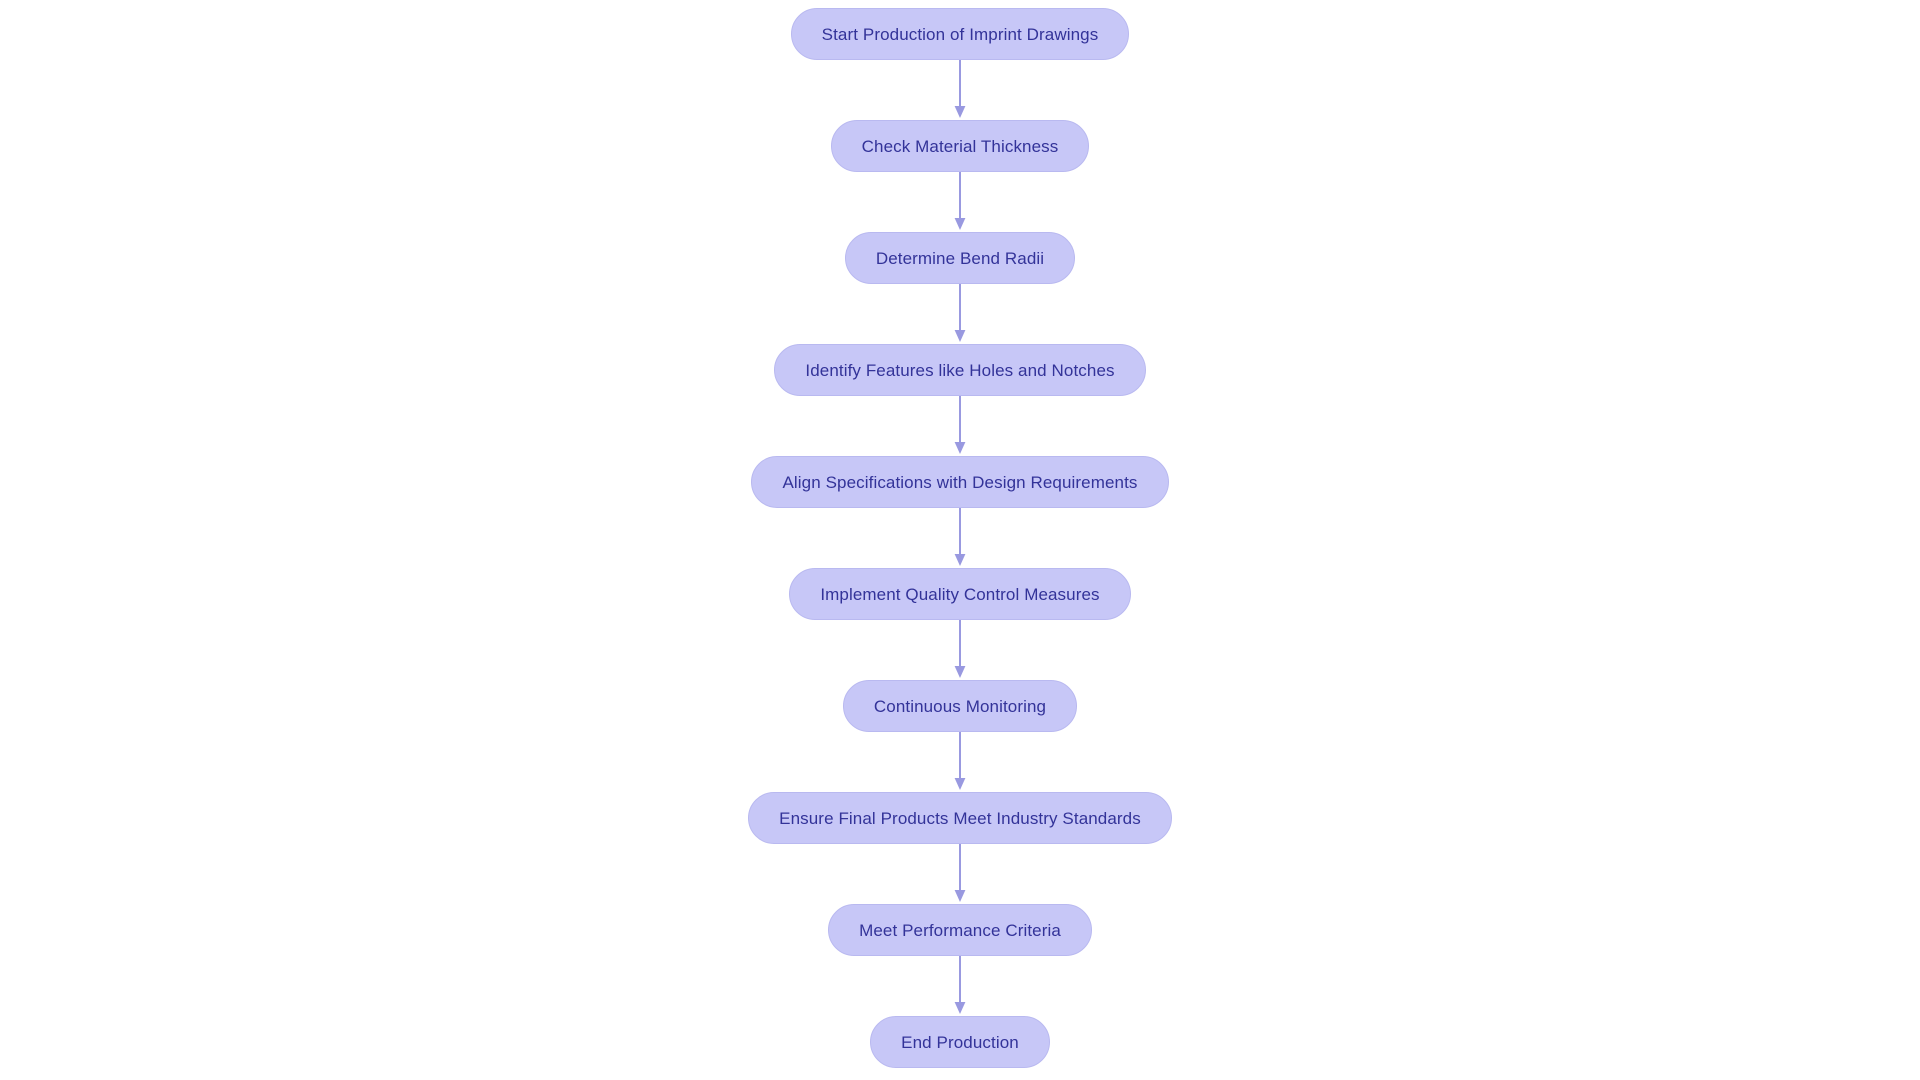 The image size is (1920, 1080). I want to click on flow-node: Start Production of Imprint Drawings, so click(960, 34).